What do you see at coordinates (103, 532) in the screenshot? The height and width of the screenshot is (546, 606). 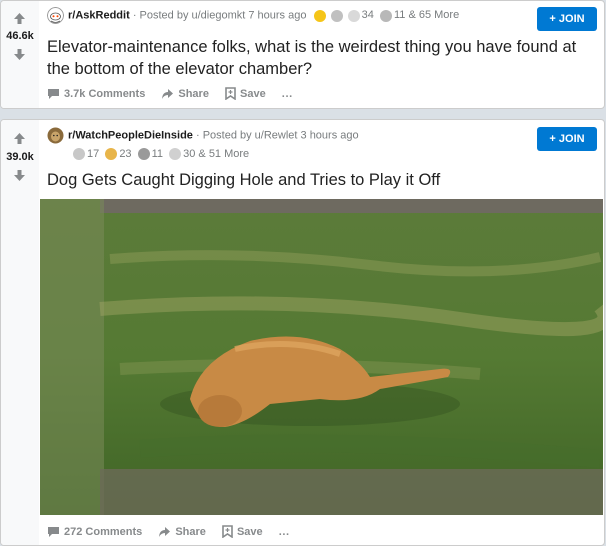 I see `comments-label: 272 Comments` at bounding box center [103, 532].